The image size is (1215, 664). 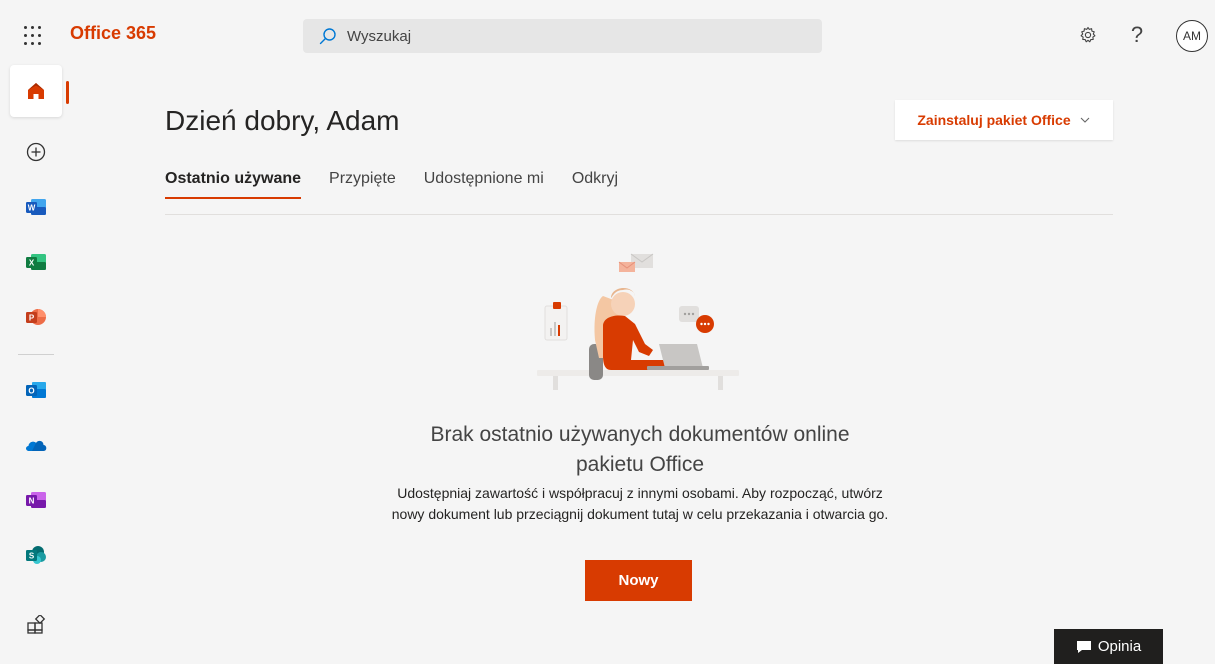 I want to click on tab-shared: Udostępnione mi, so click(x=484, y=185).